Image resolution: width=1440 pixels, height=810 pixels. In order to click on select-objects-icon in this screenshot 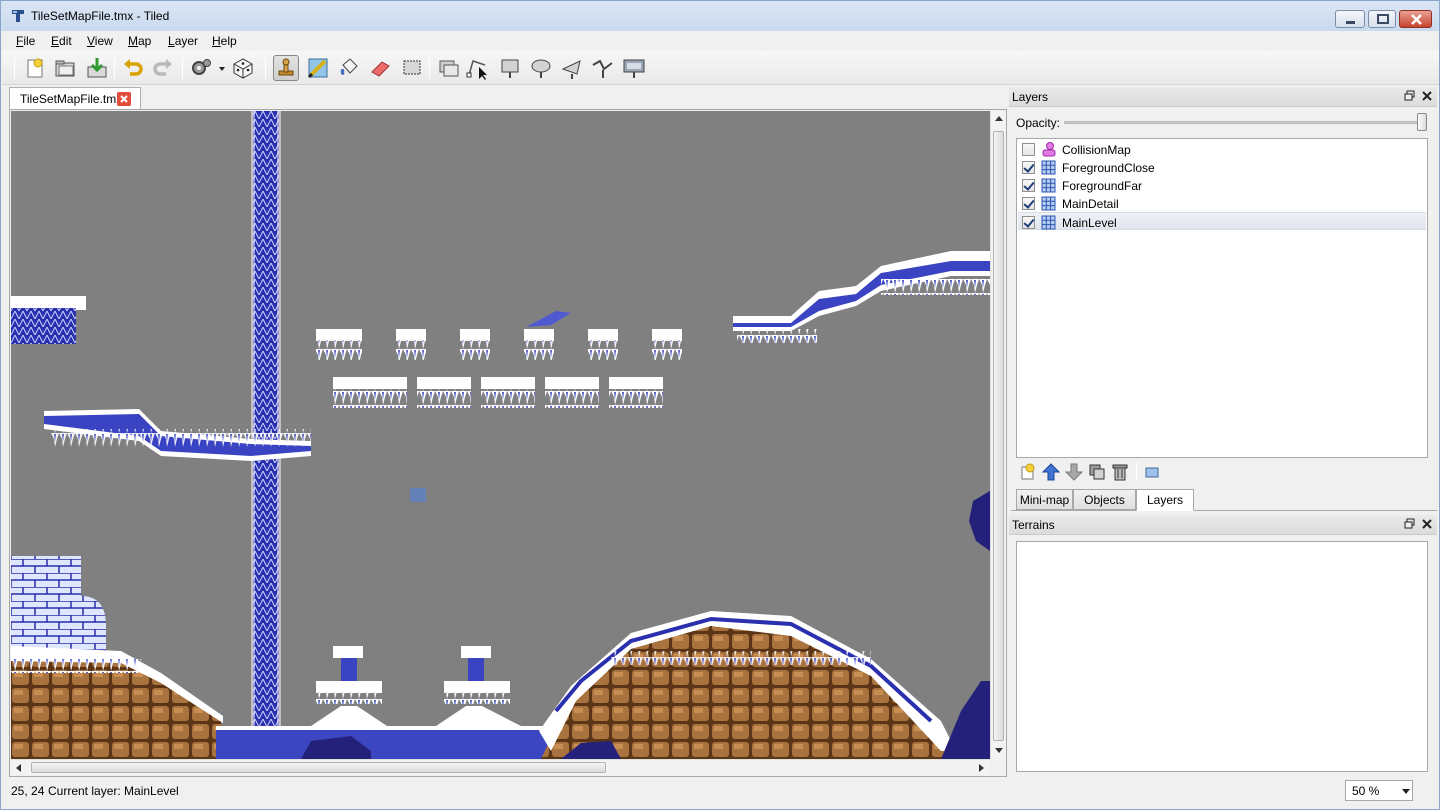, I will do `click(449, 68)`.